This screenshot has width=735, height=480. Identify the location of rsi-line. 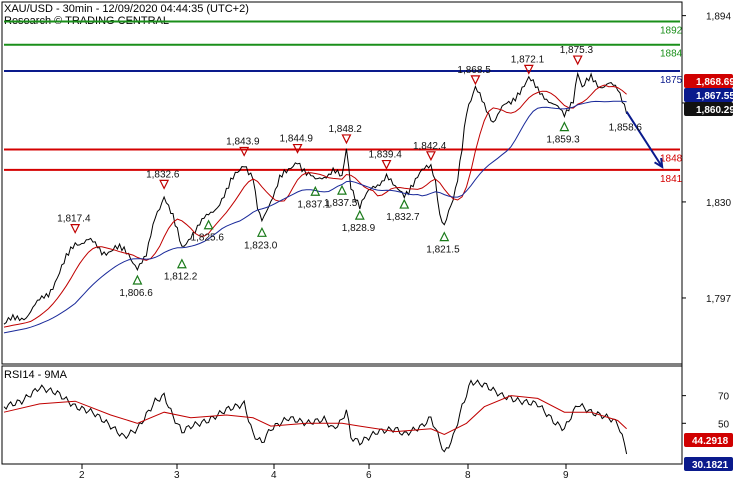
(315, 417).